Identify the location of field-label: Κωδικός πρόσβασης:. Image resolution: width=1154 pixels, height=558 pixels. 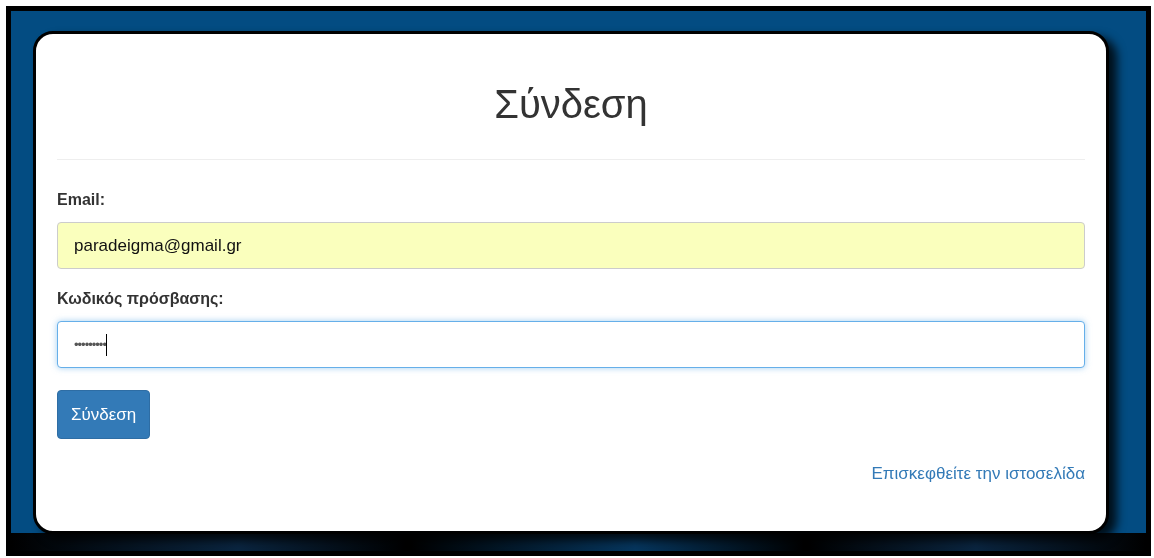
(141, 299).